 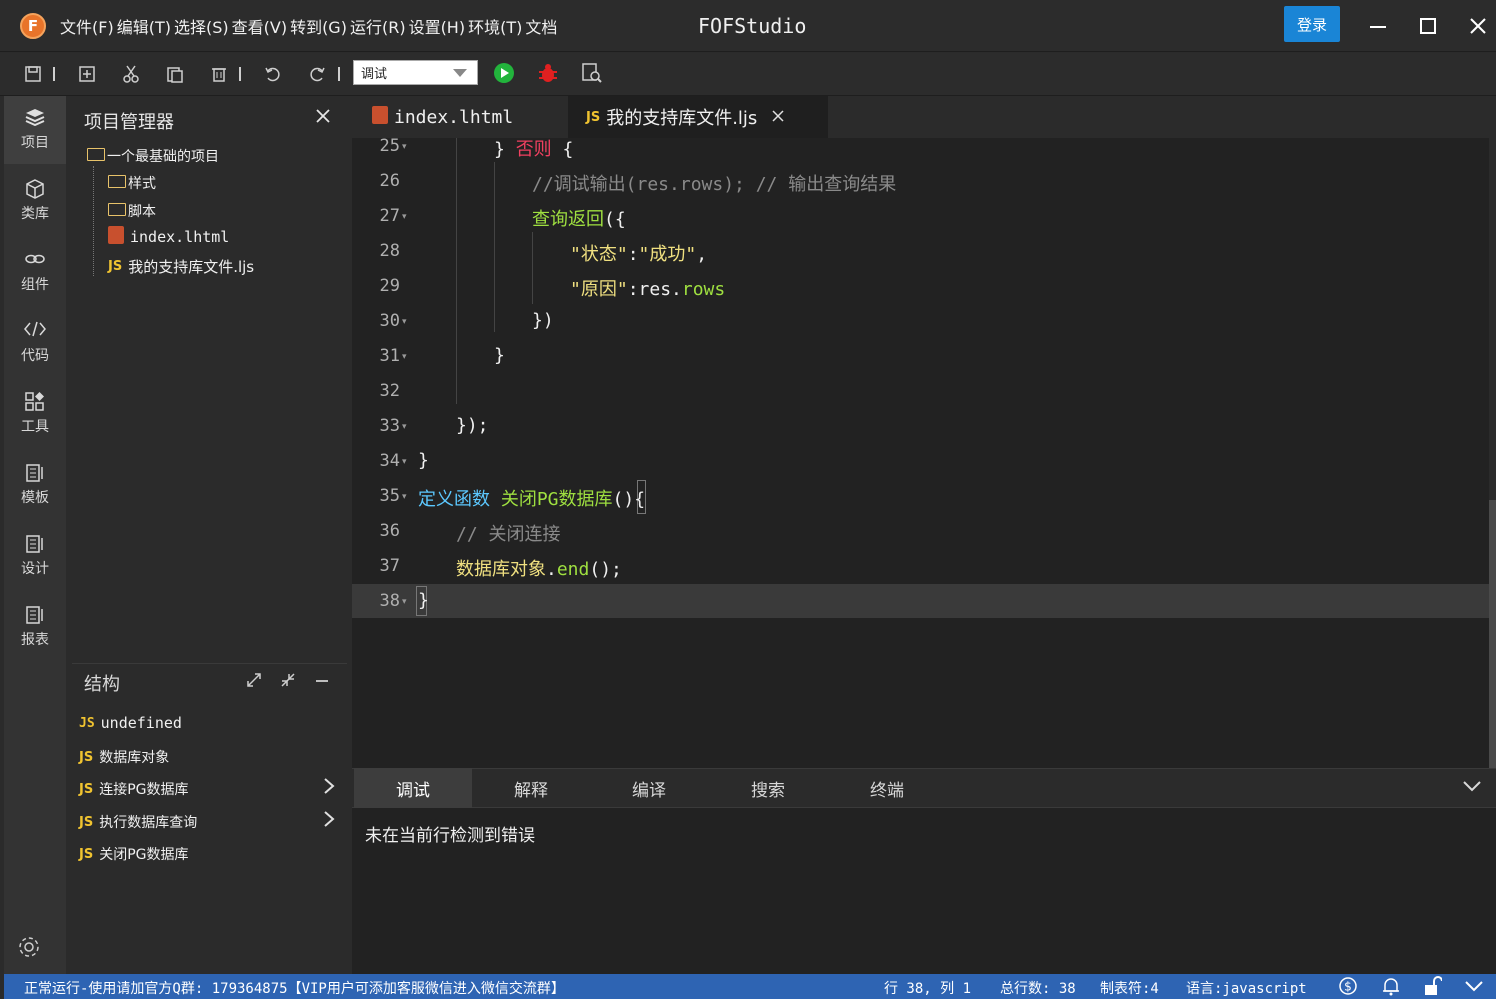 I want to click on menu-docs: 文档, so click(x=541, y=26).